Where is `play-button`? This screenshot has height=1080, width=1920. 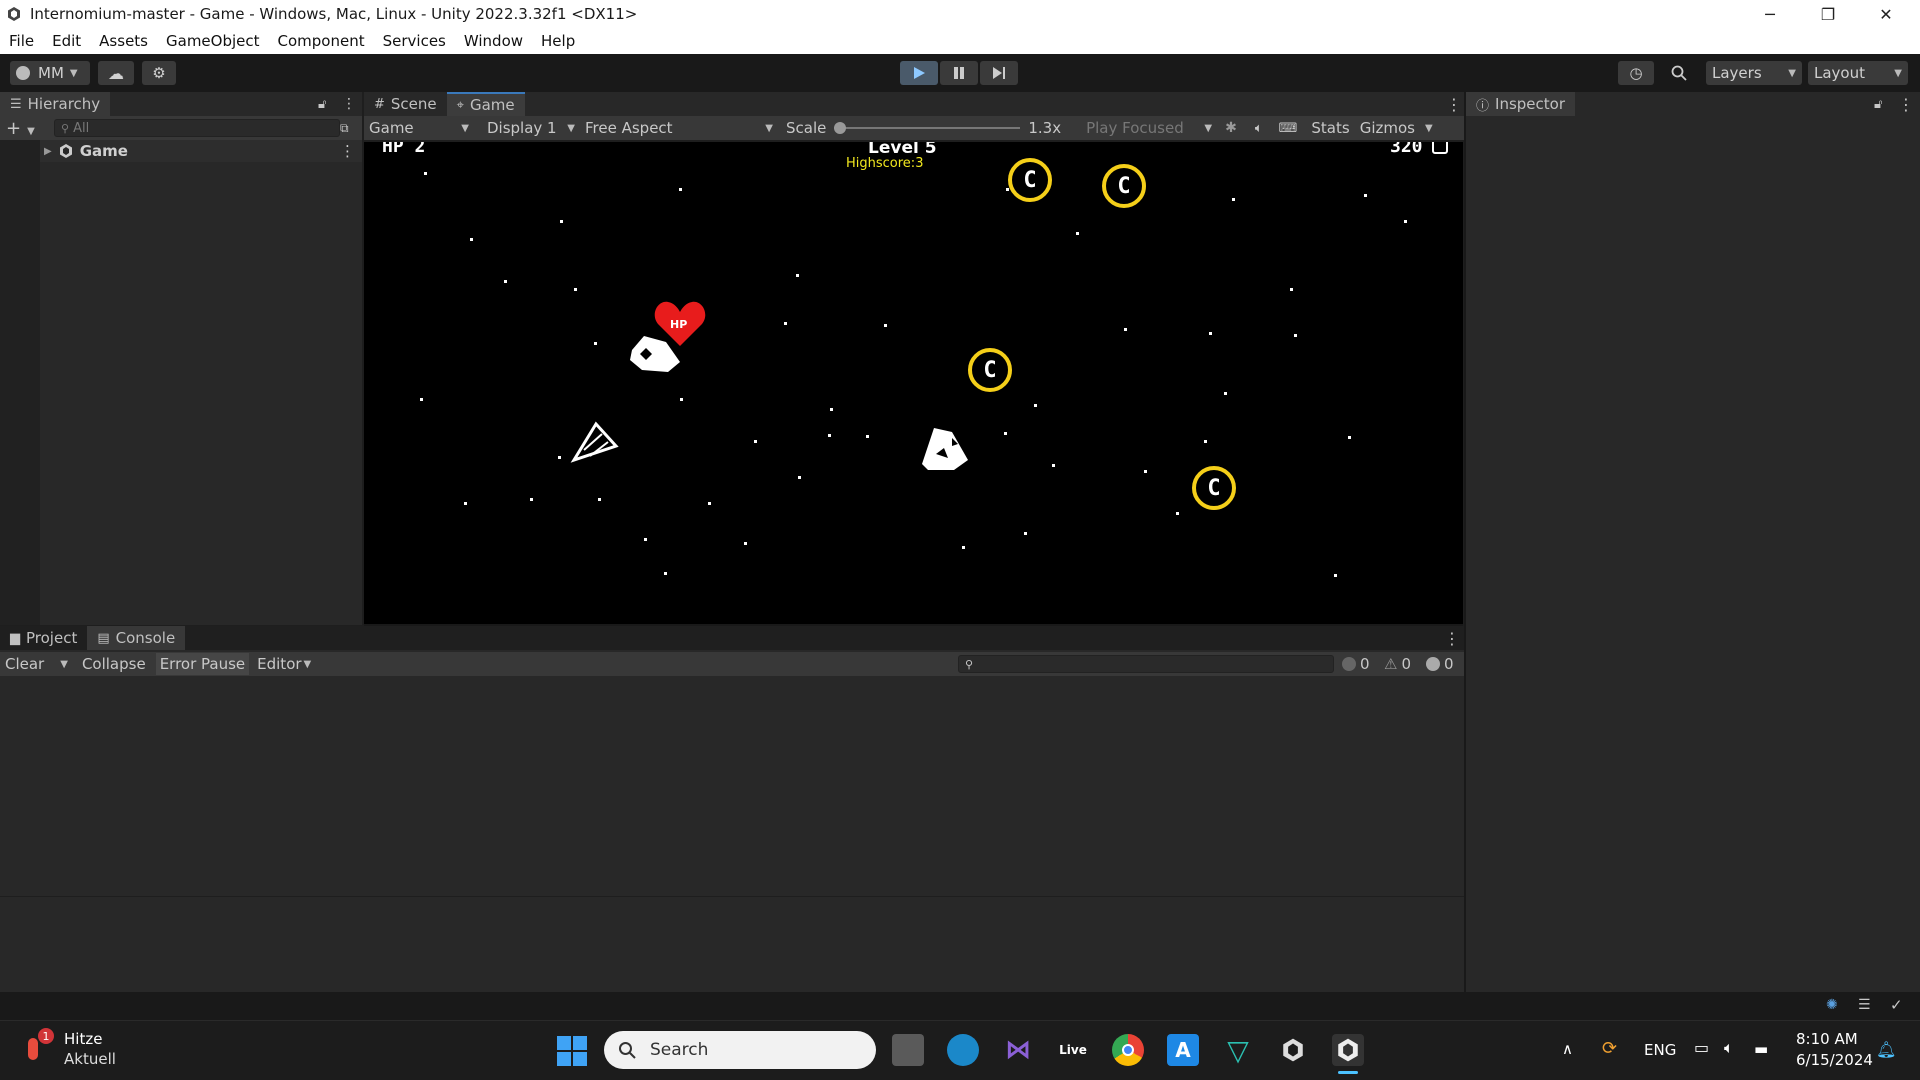
play-button is located at coordinates (919, 73).